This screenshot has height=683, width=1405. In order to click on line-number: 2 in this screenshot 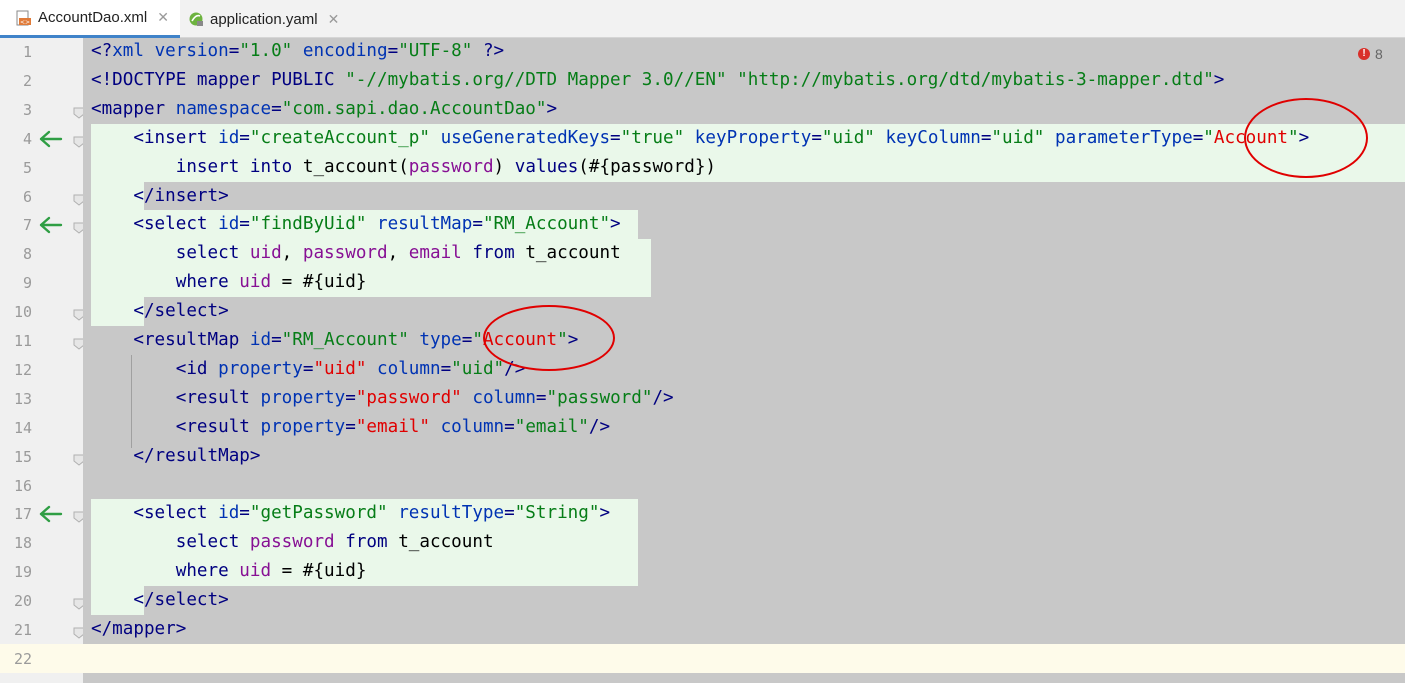, I will do `click(27, 80)`.